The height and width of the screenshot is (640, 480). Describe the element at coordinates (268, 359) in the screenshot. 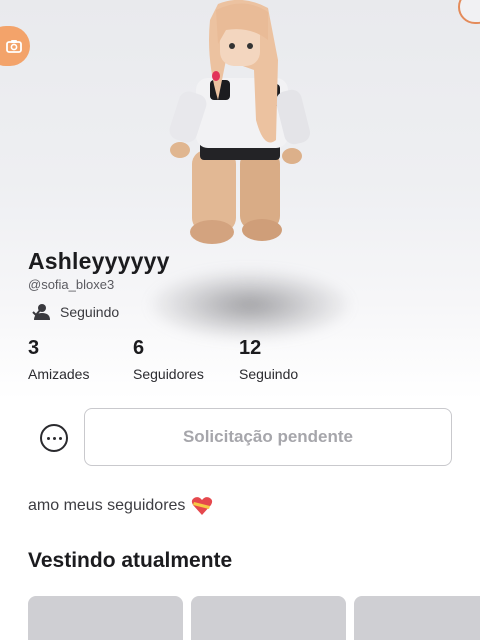

I see `stat-following: 12 Seguindo` at that location.